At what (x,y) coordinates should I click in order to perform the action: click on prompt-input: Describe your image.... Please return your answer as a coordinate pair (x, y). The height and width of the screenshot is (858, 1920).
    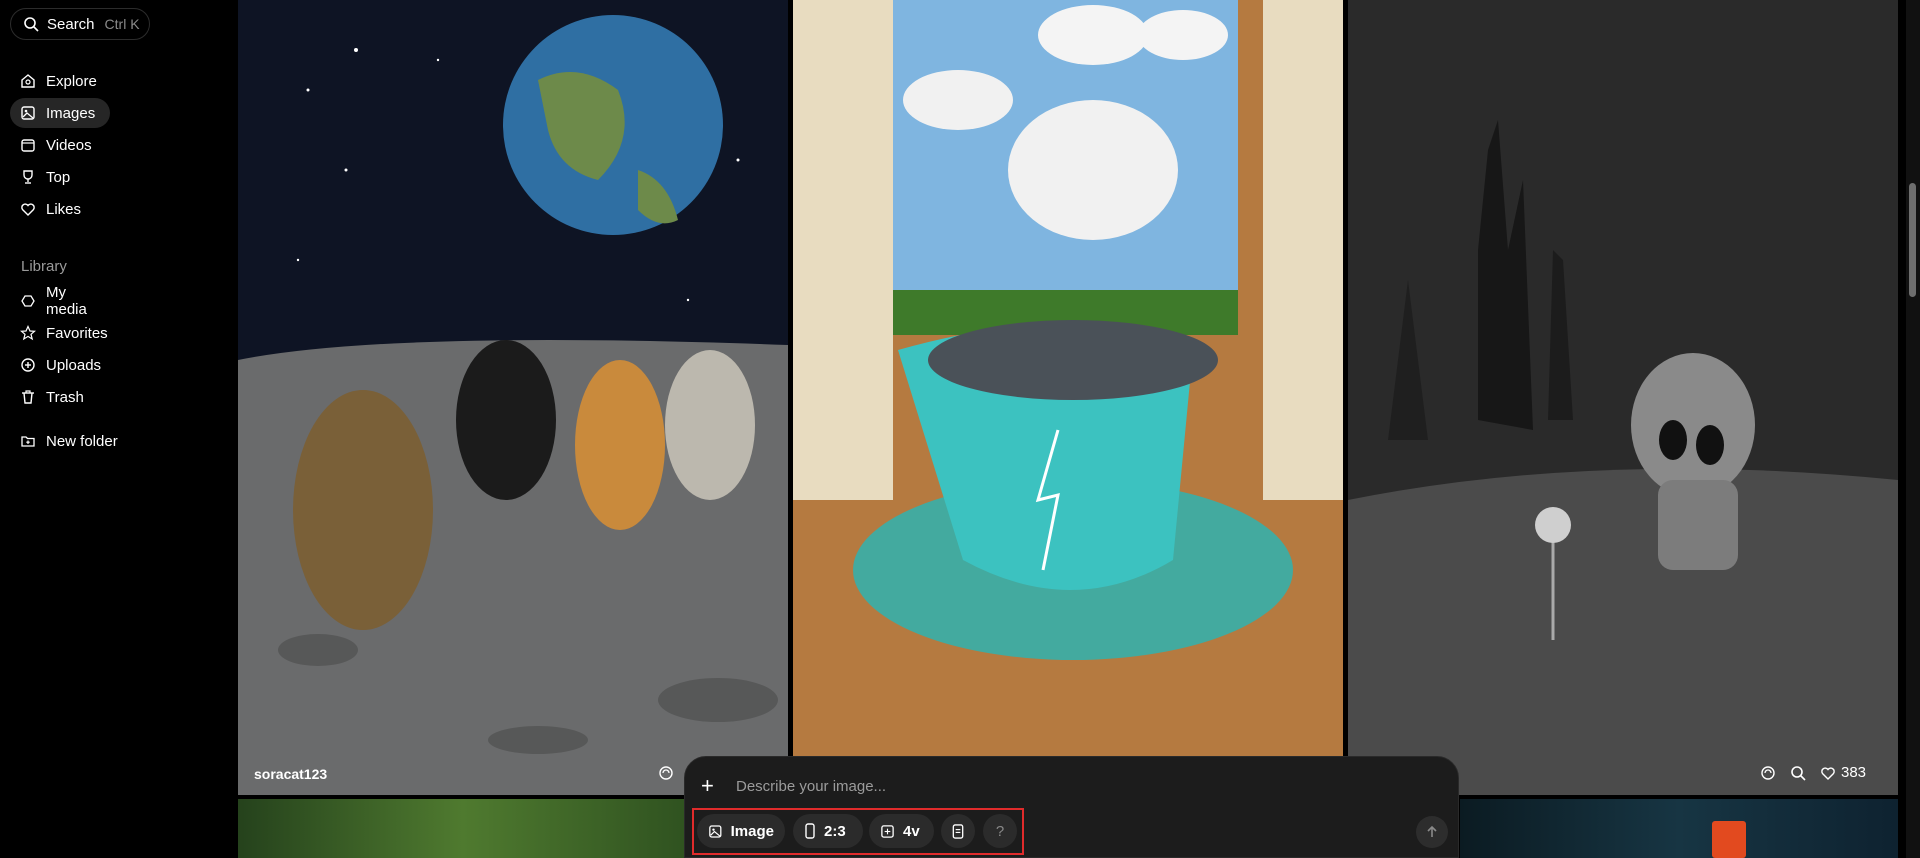
    Looking at the image, I should click on (811, 786).